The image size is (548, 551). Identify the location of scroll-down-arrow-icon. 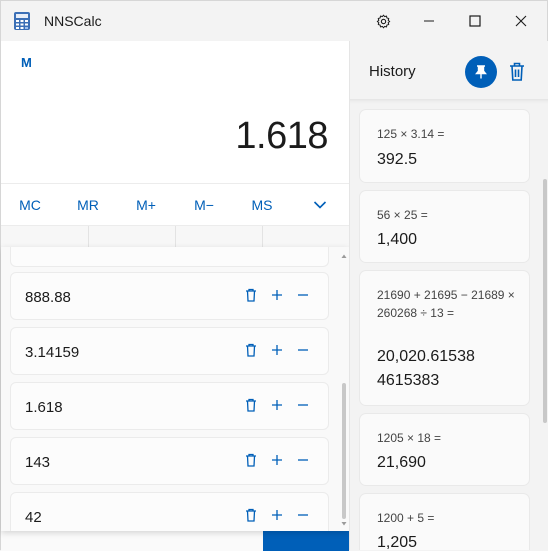
(344, 524).